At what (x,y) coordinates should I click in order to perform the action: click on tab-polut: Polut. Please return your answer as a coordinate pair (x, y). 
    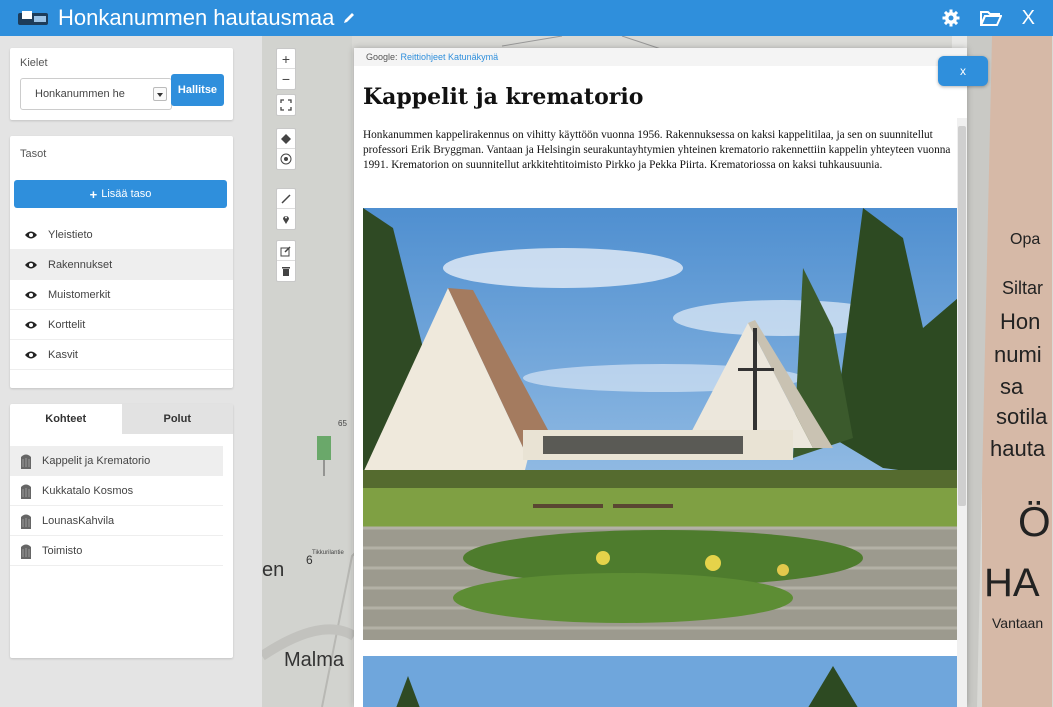
    Looking at the image, I should click on (177, 419).